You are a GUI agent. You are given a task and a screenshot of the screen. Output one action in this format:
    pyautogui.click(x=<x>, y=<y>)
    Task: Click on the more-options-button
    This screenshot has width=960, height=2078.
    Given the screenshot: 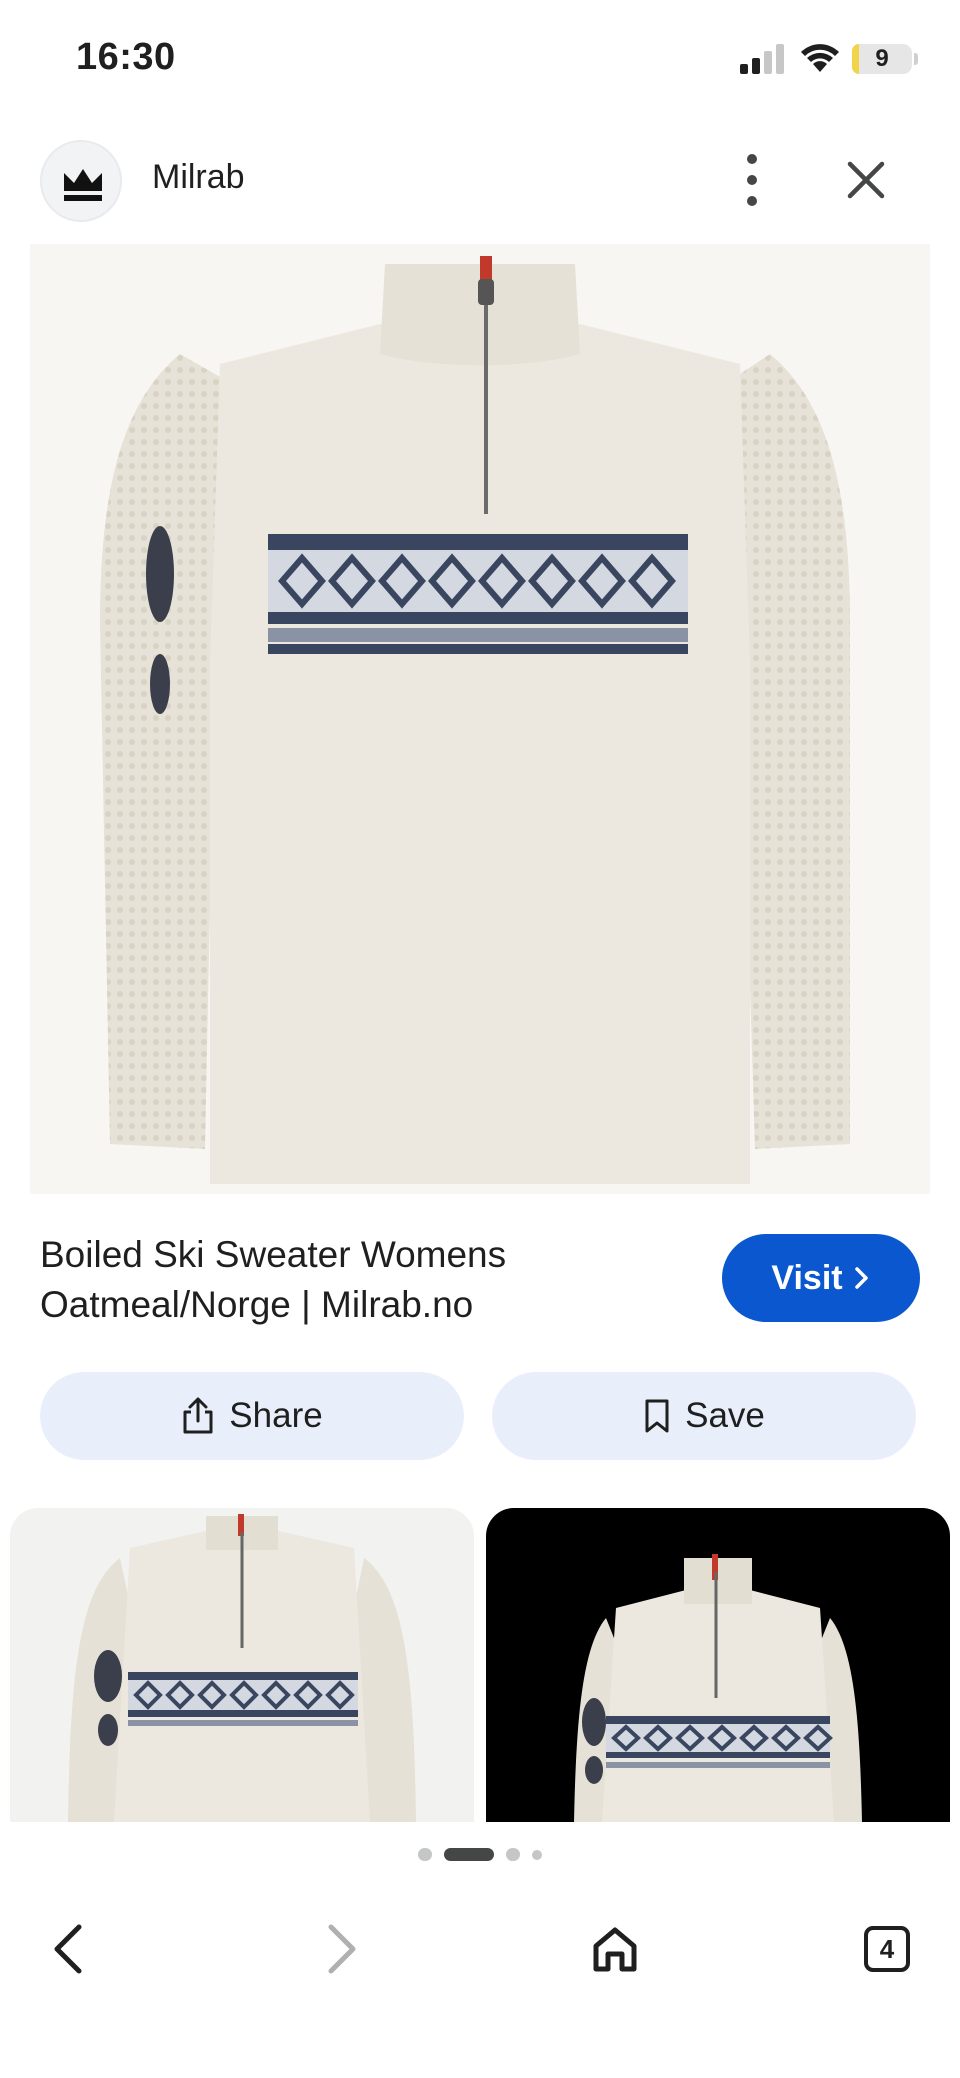 What is the action you would take?
    pyautogui.click(x=752, y=180)
    